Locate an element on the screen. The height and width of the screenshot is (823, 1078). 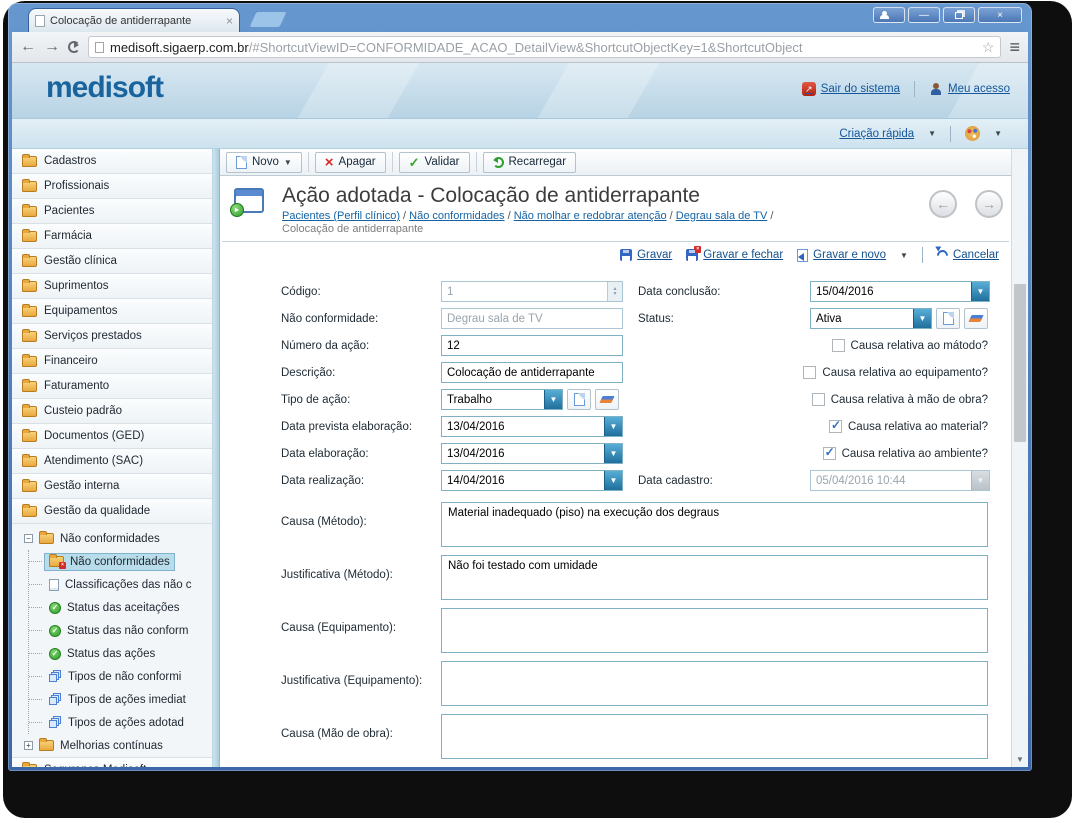
data-conclusao-field: 15/04/2016 ▼ is located at coordinates (900, 291).